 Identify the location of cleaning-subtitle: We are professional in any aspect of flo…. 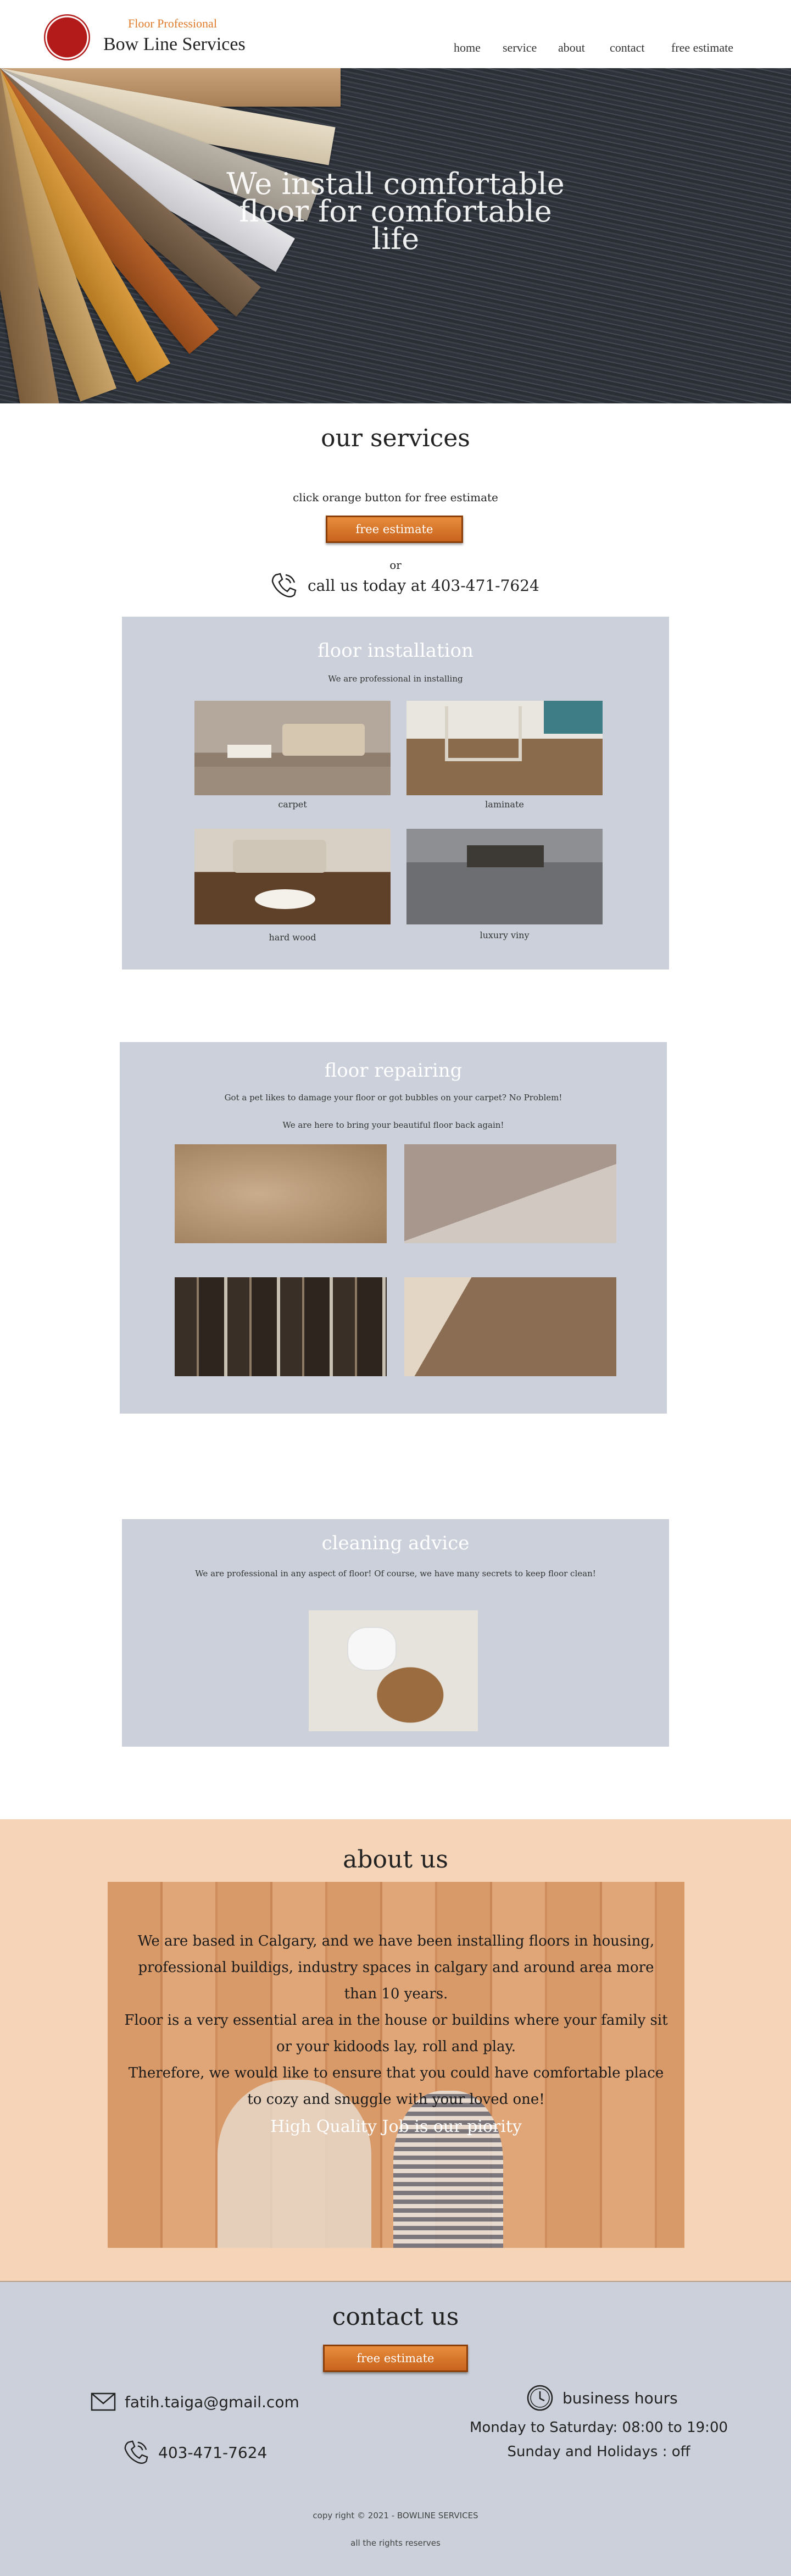
(396, 1573).